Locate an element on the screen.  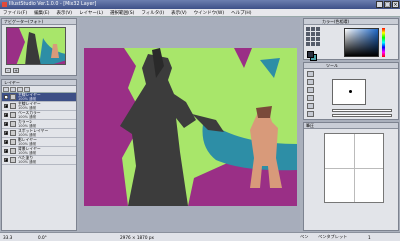
menu-layer: レイヤー(L) is located at coordinates (91, 13).